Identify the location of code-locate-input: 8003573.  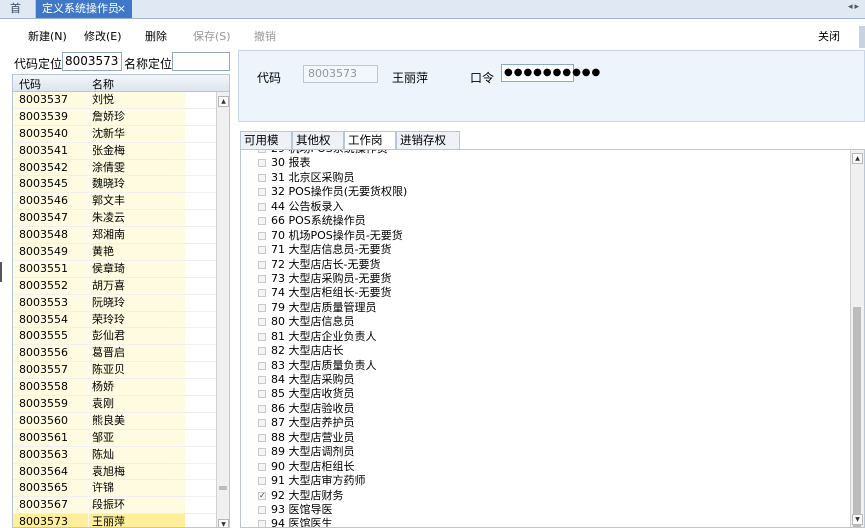
(92, 61).